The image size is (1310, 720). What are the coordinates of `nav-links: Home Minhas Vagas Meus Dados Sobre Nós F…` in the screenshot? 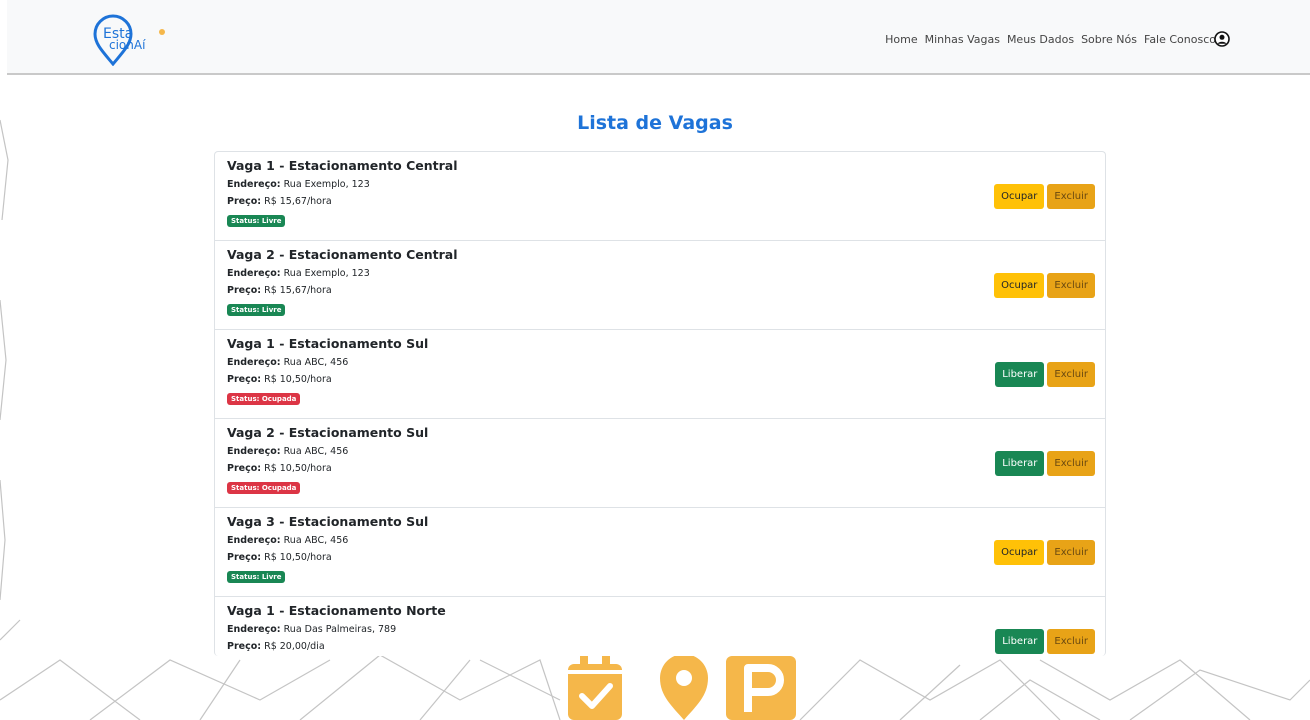 It's located at (1047, 39).